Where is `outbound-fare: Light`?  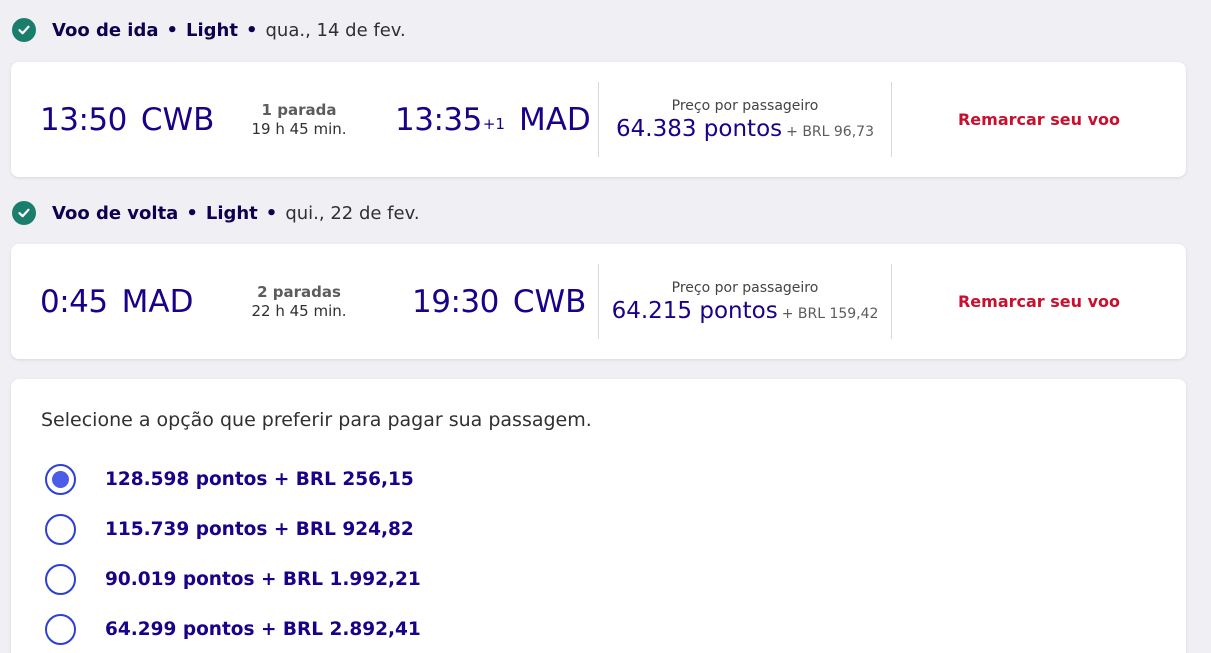 outbound-fare: Light is located at coordinates (212, 30).